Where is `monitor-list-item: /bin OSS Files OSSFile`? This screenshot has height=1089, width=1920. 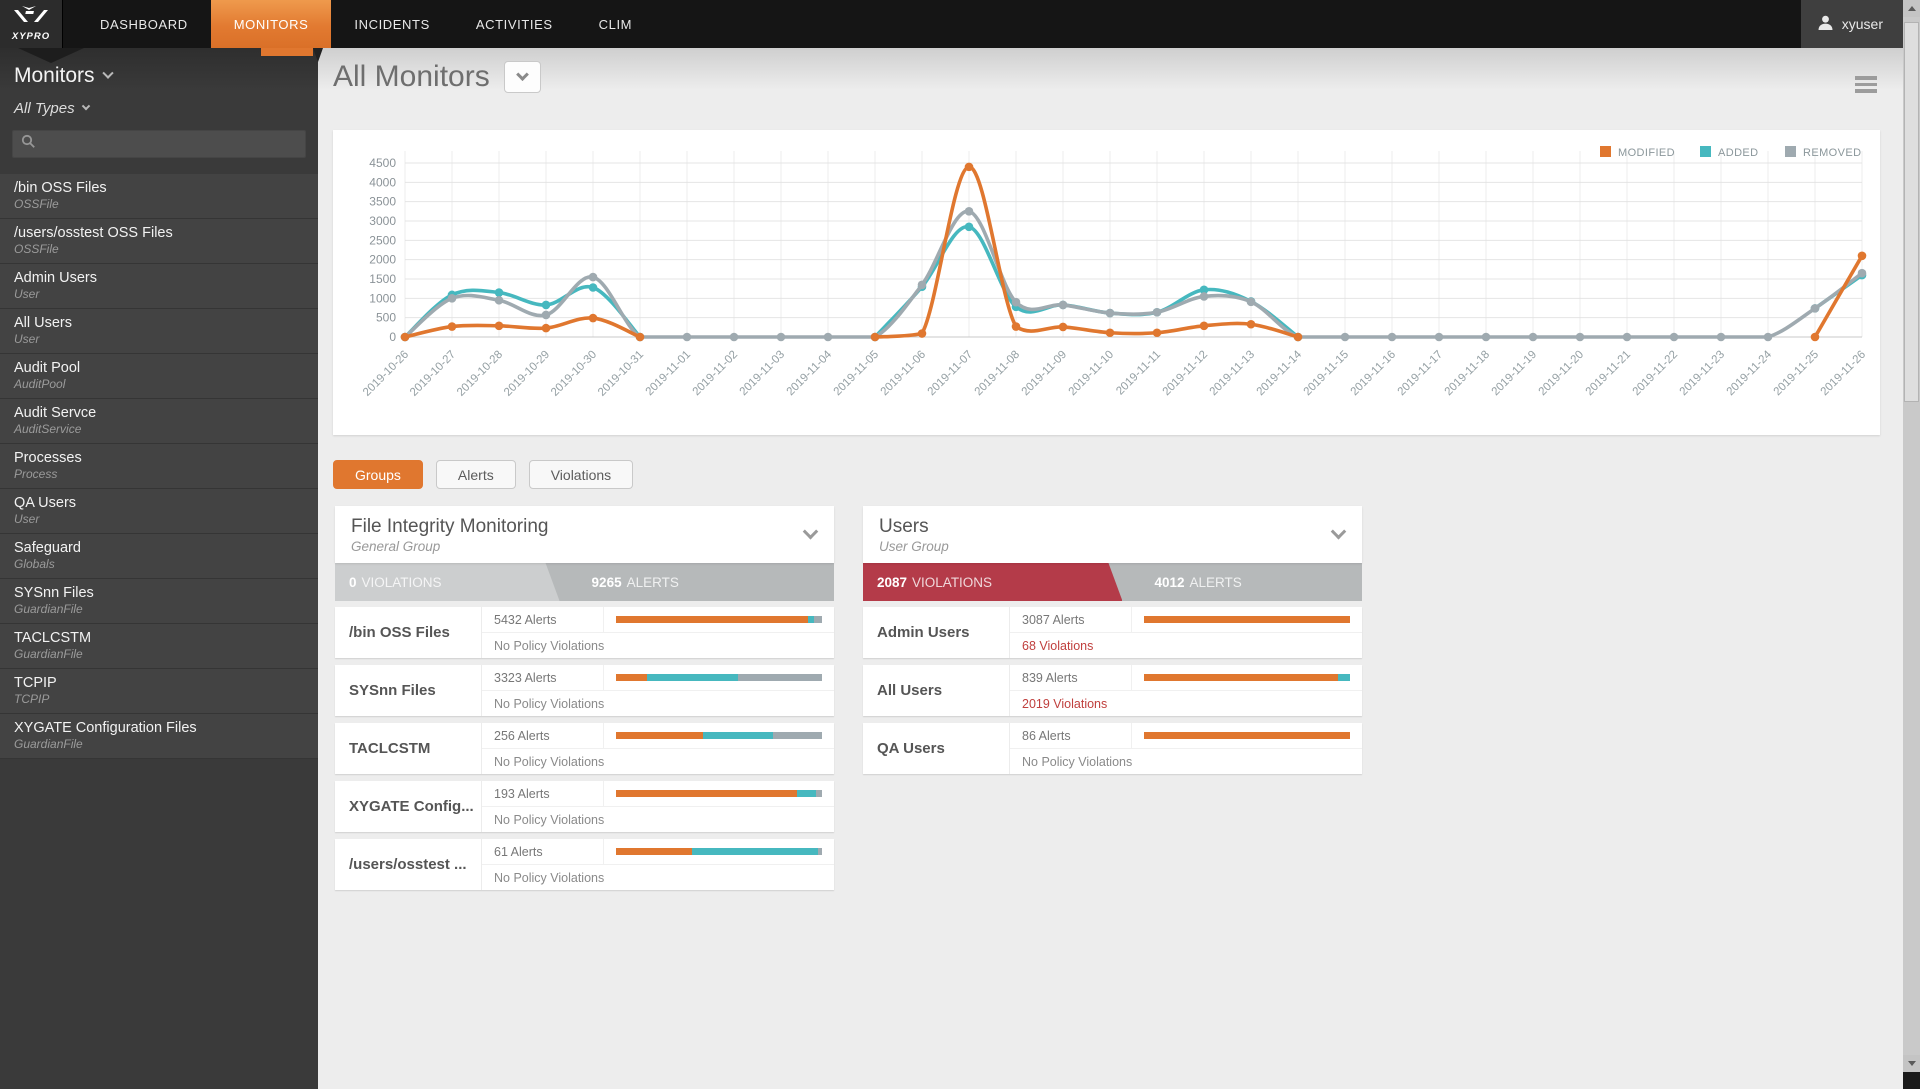
monitor-list-item: /bin OSS Files OSSFile is located at coordinates (159, 196).